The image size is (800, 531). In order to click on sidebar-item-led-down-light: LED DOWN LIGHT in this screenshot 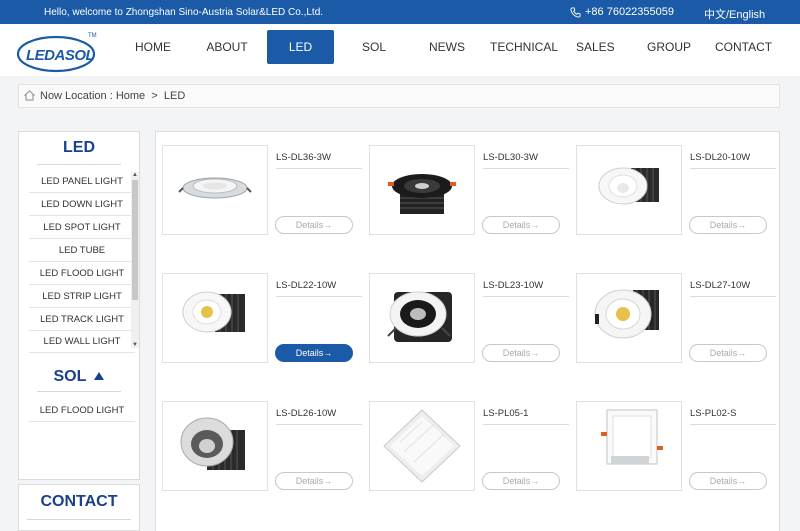, I will do `click(82, 205)`.